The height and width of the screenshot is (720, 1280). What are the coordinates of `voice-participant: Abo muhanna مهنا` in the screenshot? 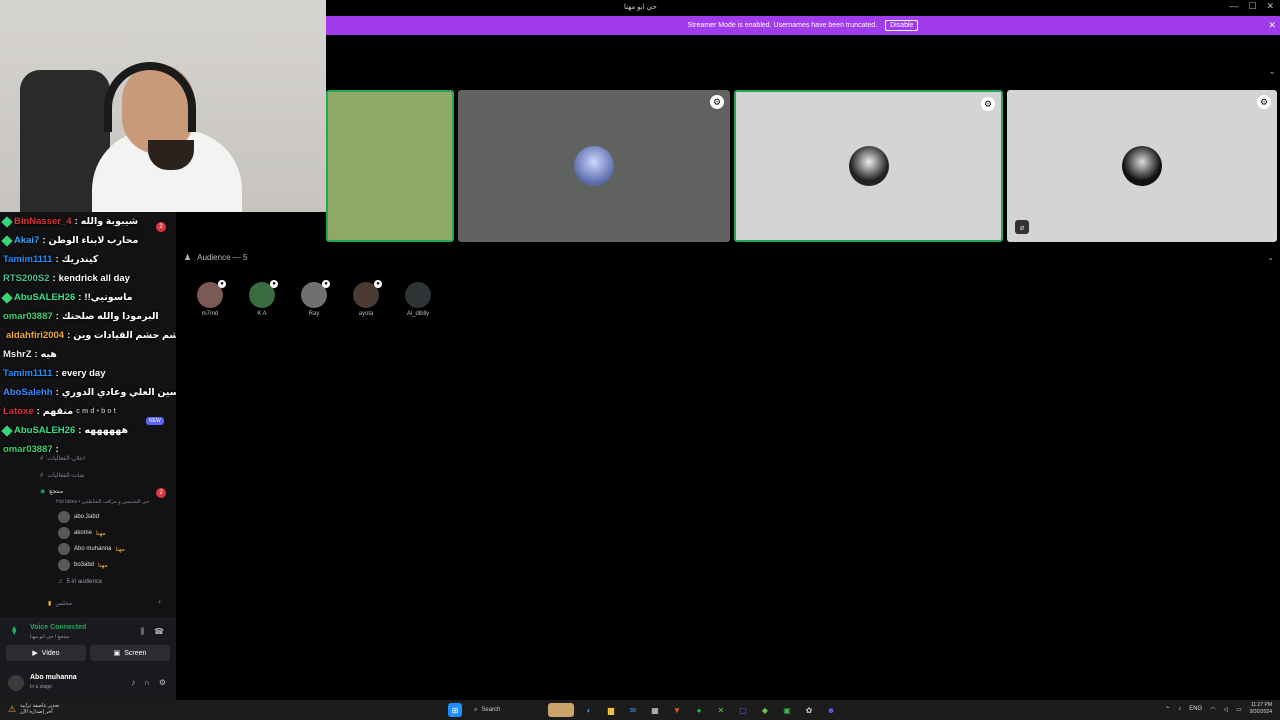 It's located at (91, 549).